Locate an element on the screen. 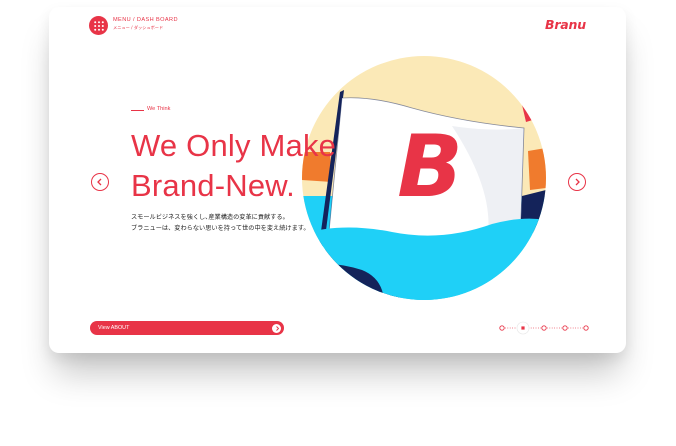 The image size is (676, 446). menu-subtitle: メニュー / ダッシュボード is located at coordinates (138, 27).